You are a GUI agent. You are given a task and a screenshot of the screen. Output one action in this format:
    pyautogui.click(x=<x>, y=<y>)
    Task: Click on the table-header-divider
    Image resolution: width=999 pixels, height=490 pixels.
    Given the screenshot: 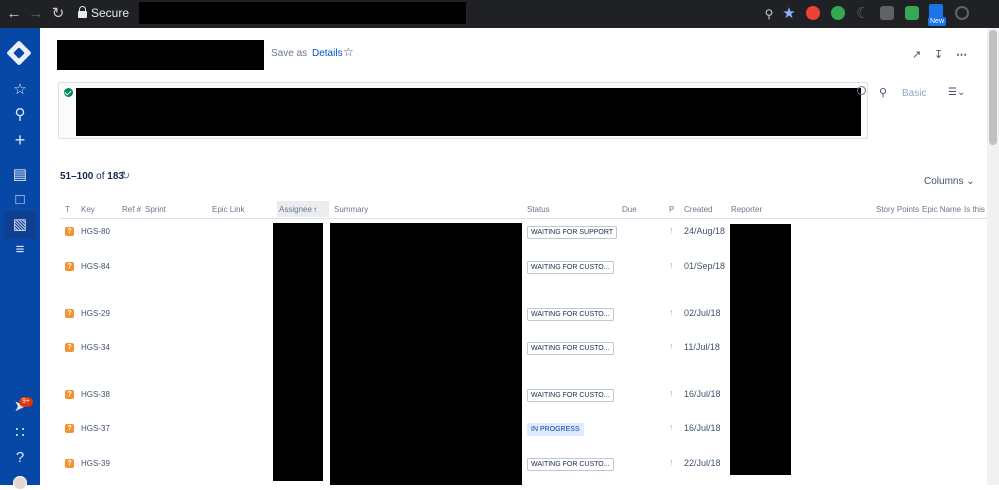 What is the action you would take?
    pyautogui.click(x=525, y=218)
    